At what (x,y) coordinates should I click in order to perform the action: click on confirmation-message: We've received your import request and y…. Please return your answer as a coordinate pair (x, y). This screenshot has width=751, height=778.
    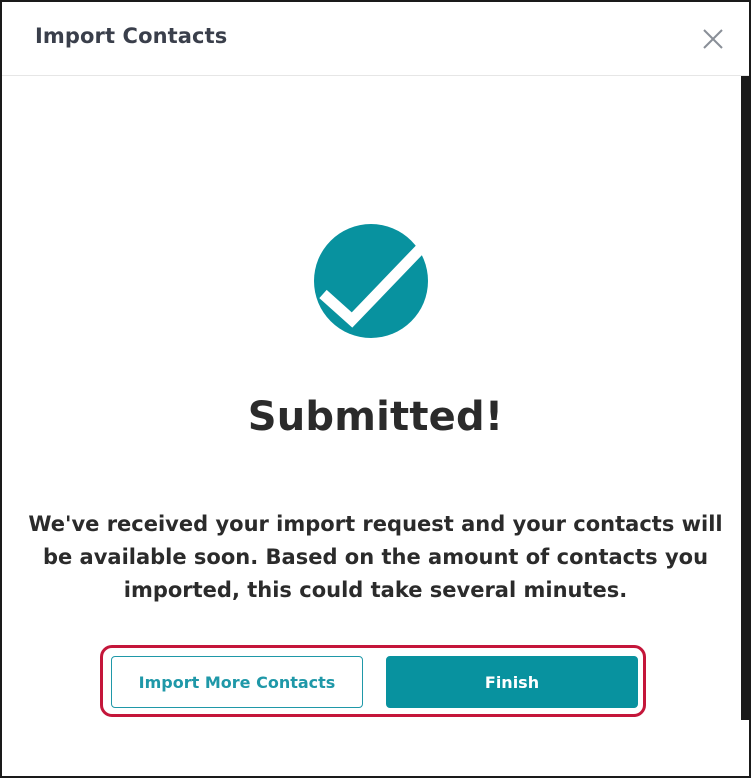
    Looking at the image, I should click on (375, 557).